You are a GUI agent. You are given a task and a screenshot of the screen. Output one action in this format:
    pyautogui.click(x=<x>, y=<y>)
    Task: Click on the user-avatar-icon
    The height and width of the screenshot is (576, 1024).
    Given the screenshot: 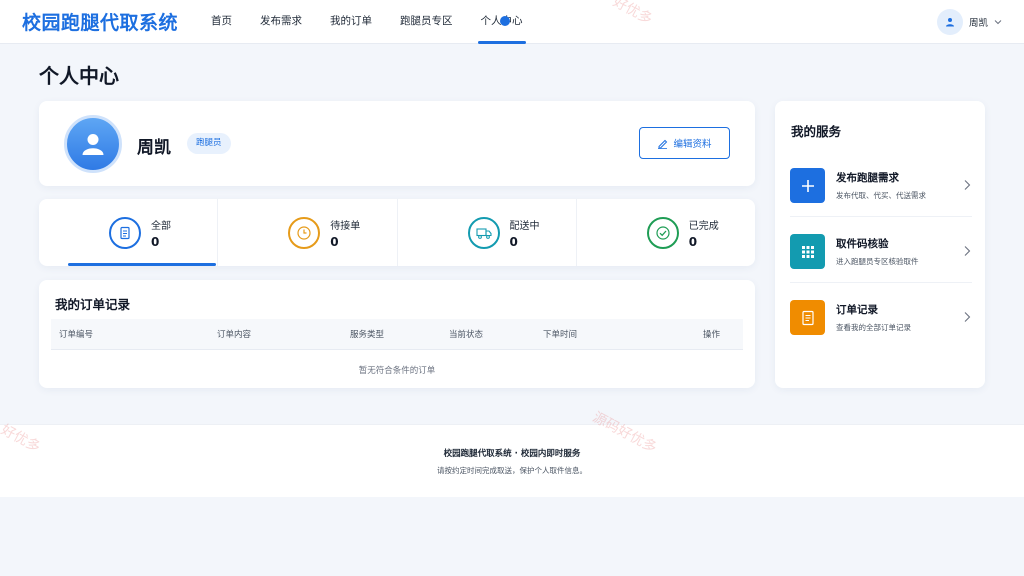 What is the action you would take?
    pyautogui.click(x=949, y=22)
    